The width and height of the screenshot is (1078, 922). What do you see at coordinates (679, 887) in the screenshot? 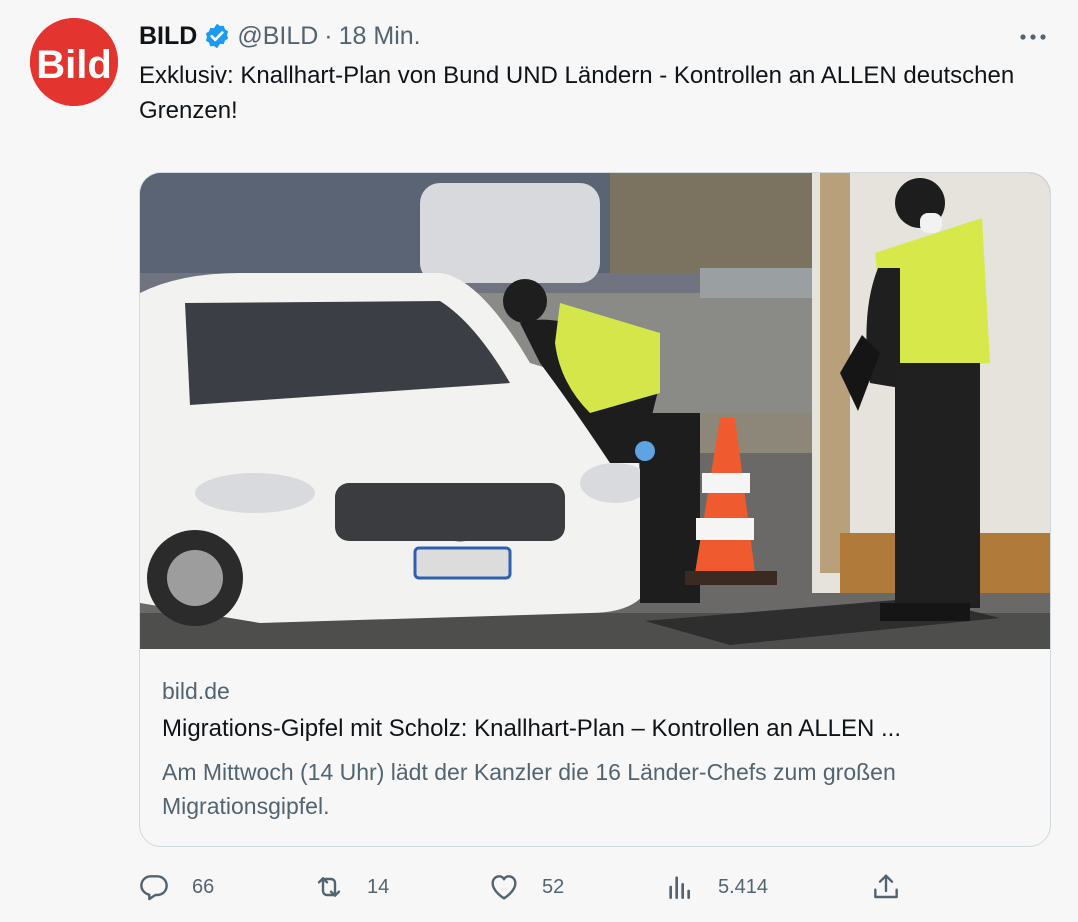
I see `views-icon` at bounding box center [679, 887].